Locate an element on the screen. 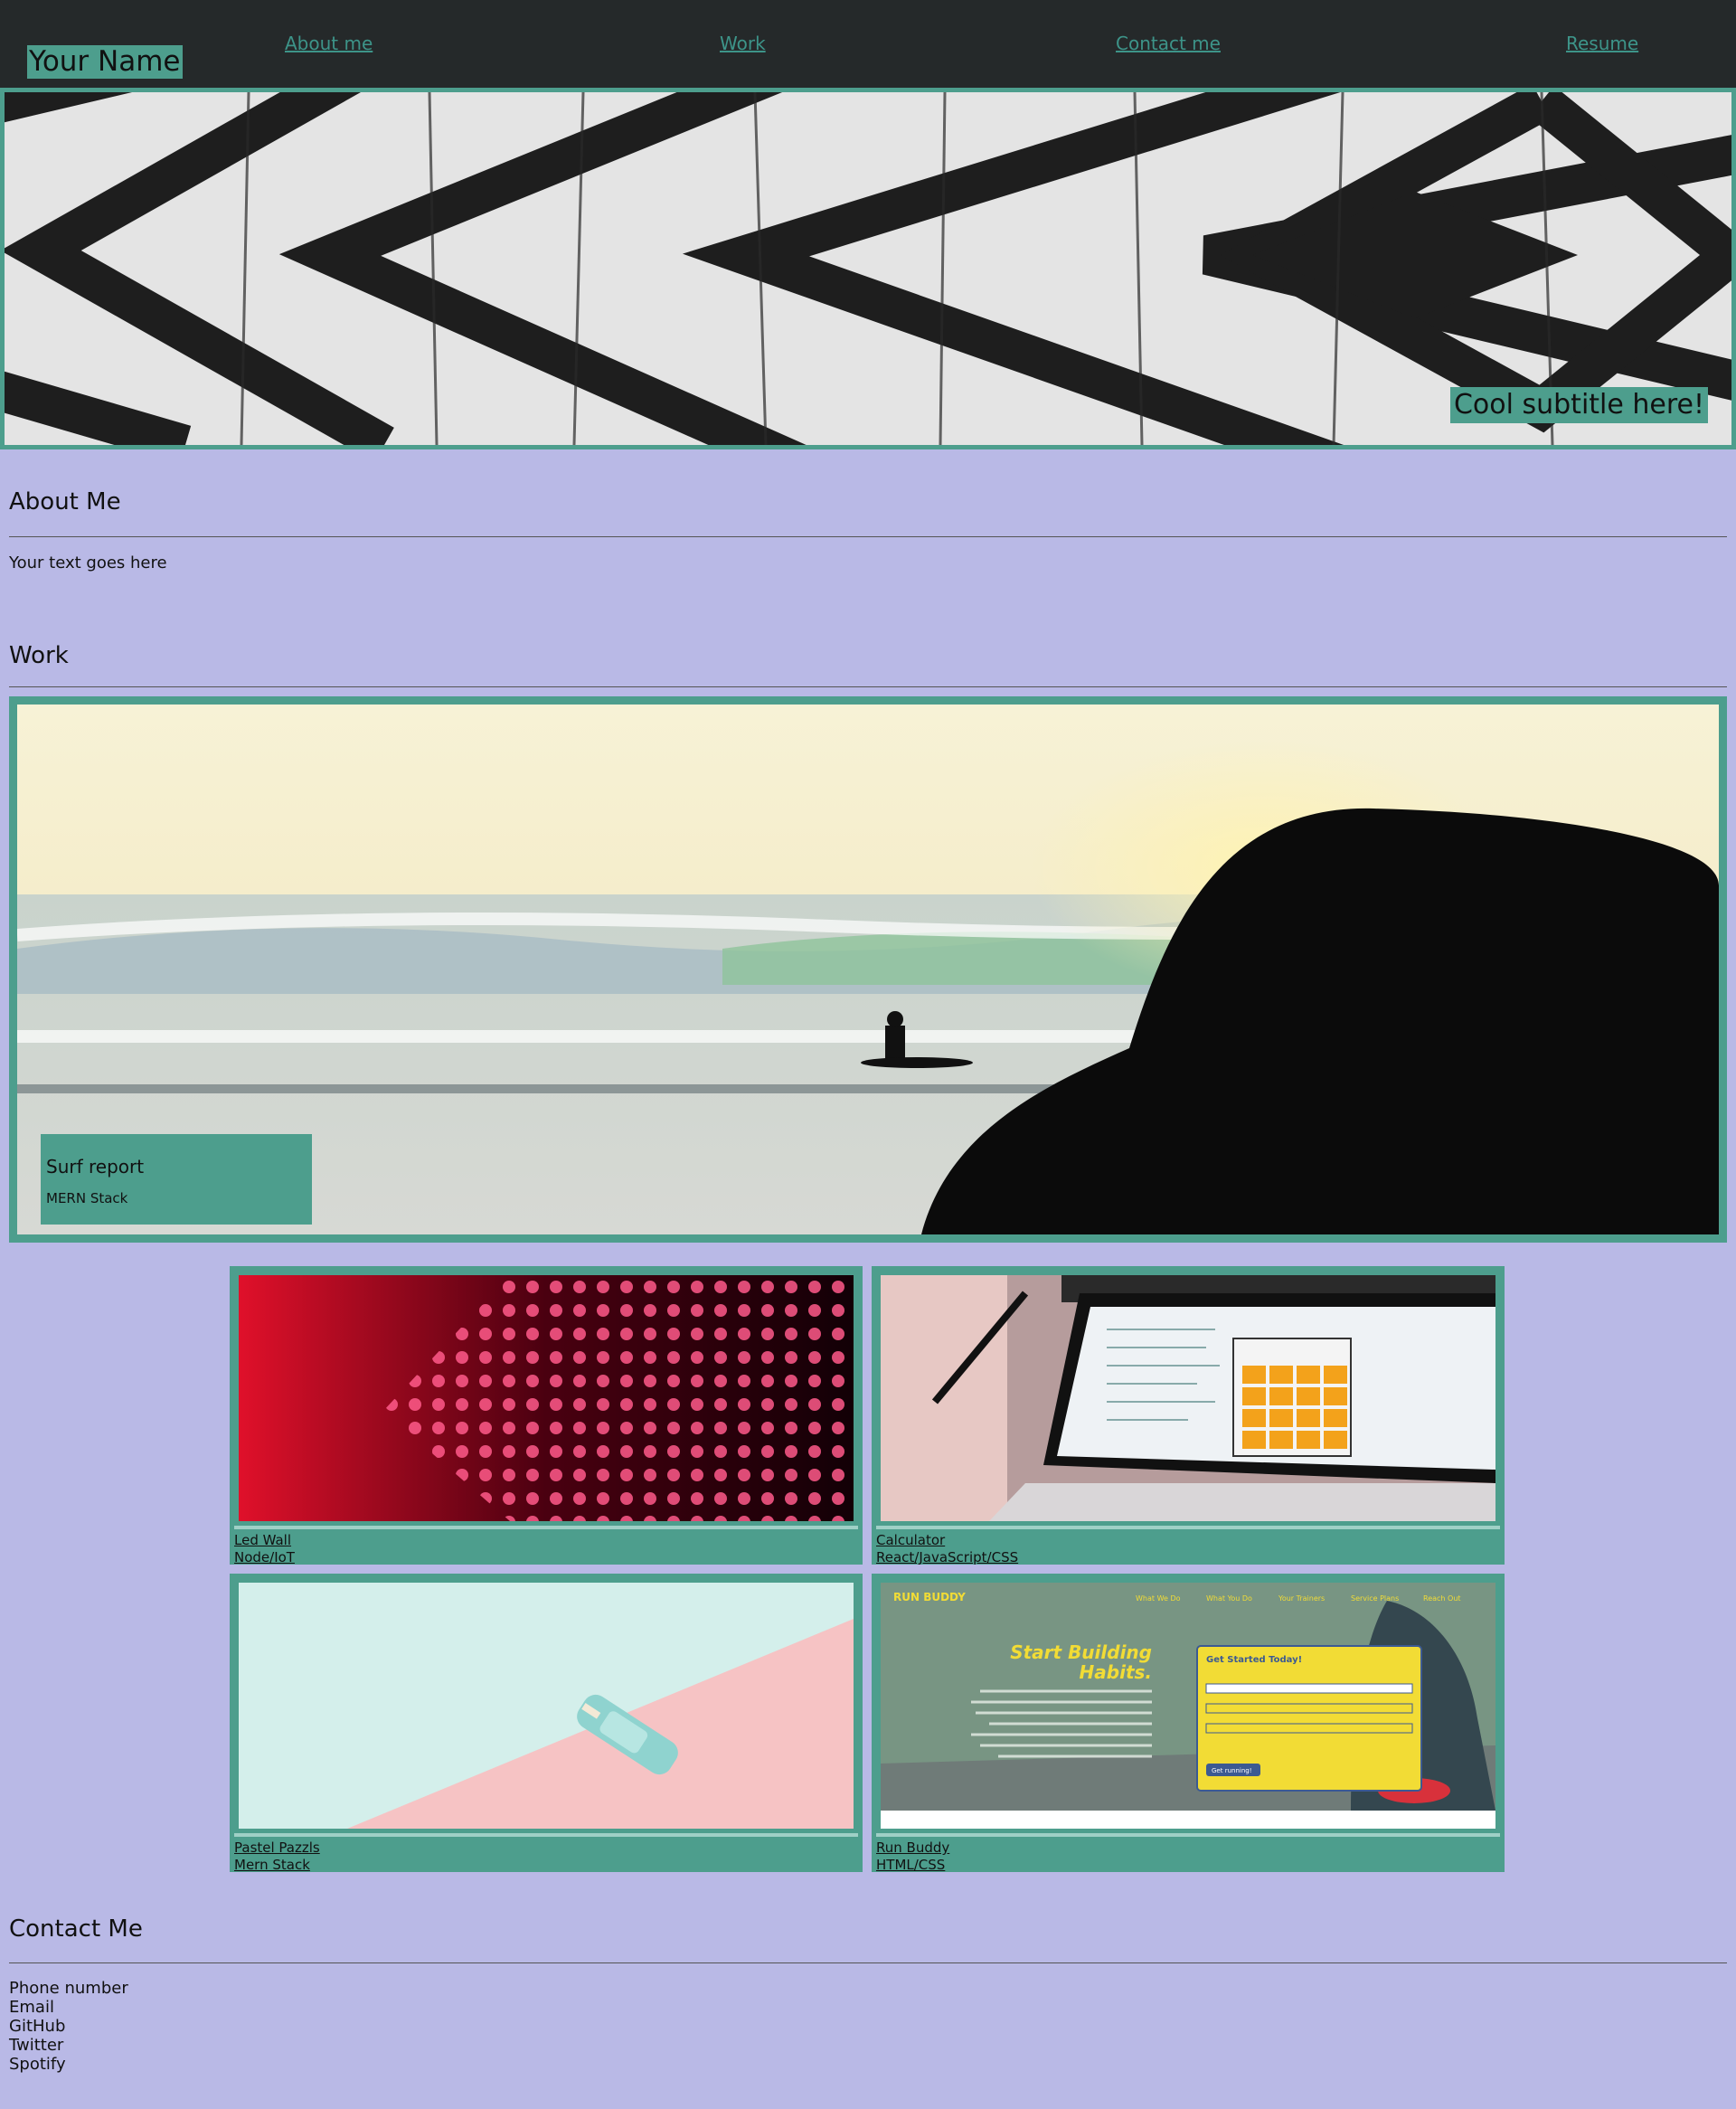 The image size is (1736, 2109). work-heading: Work is located at coordinates (39, 655).